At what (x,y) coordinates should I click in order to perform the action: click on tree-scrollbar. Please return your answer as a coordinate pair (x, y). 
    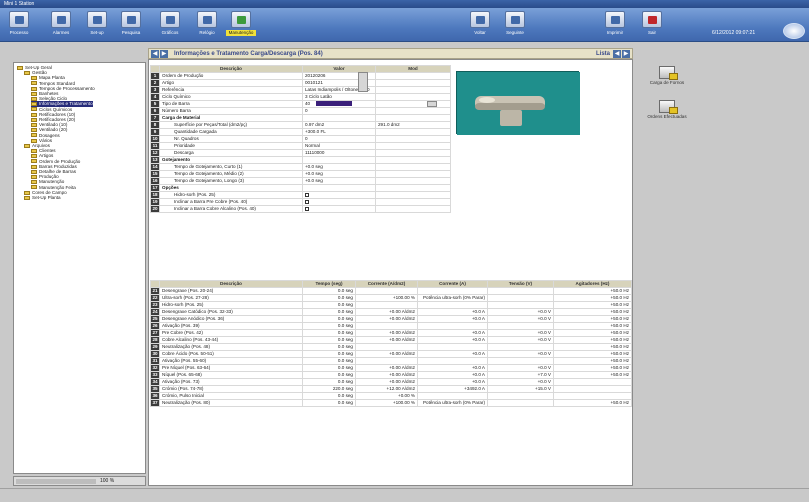
    Looking at the image, I should click on (56, 481).